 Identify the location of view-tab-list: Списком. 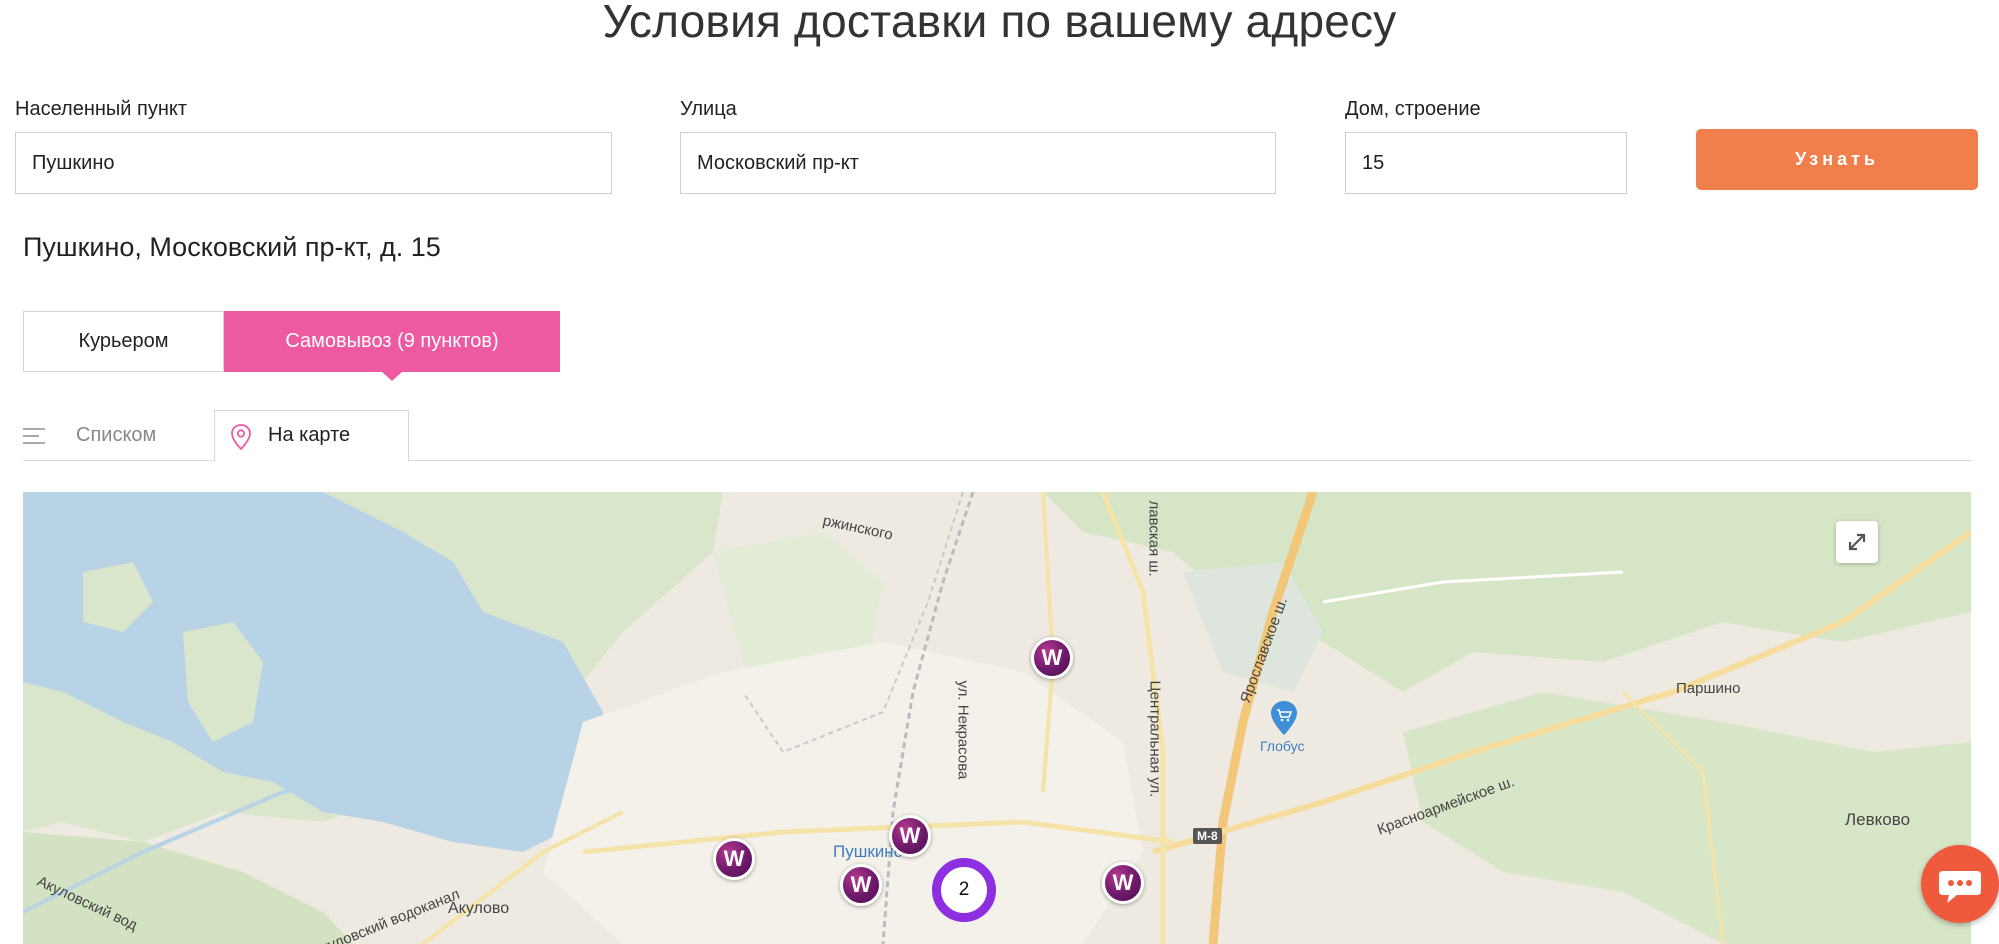
(118, 436).